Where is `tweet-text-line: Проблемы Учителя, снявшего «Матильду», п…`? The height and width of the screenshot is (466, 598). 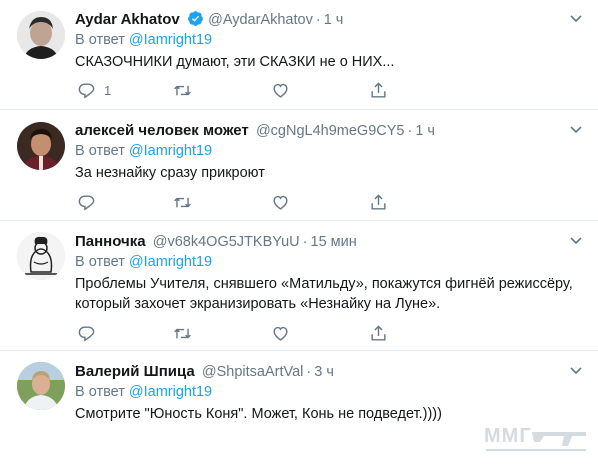 tweet-text-line: Проблемы Учителя, снявшего «Матильду», п… is located at coordinates (324, 284).